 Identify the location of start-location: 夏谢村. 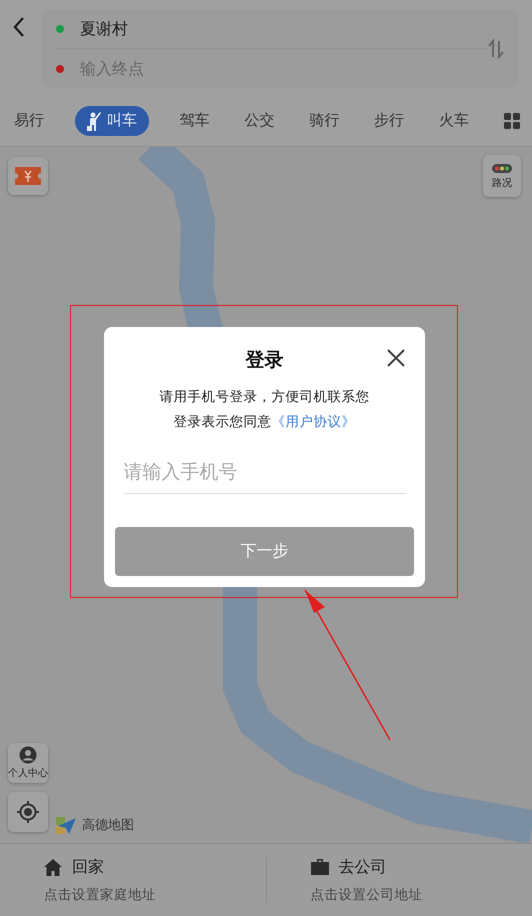
(104, 29).